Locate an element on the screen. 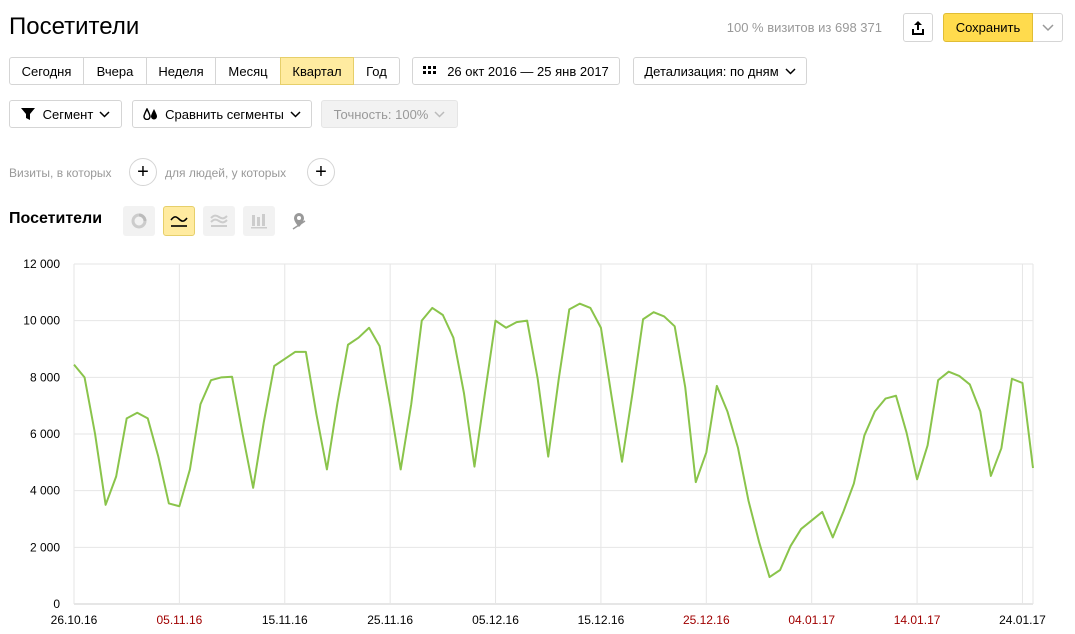 The image size is (1075, 634). page-title: Посетители is located at coordinates (74, 26).